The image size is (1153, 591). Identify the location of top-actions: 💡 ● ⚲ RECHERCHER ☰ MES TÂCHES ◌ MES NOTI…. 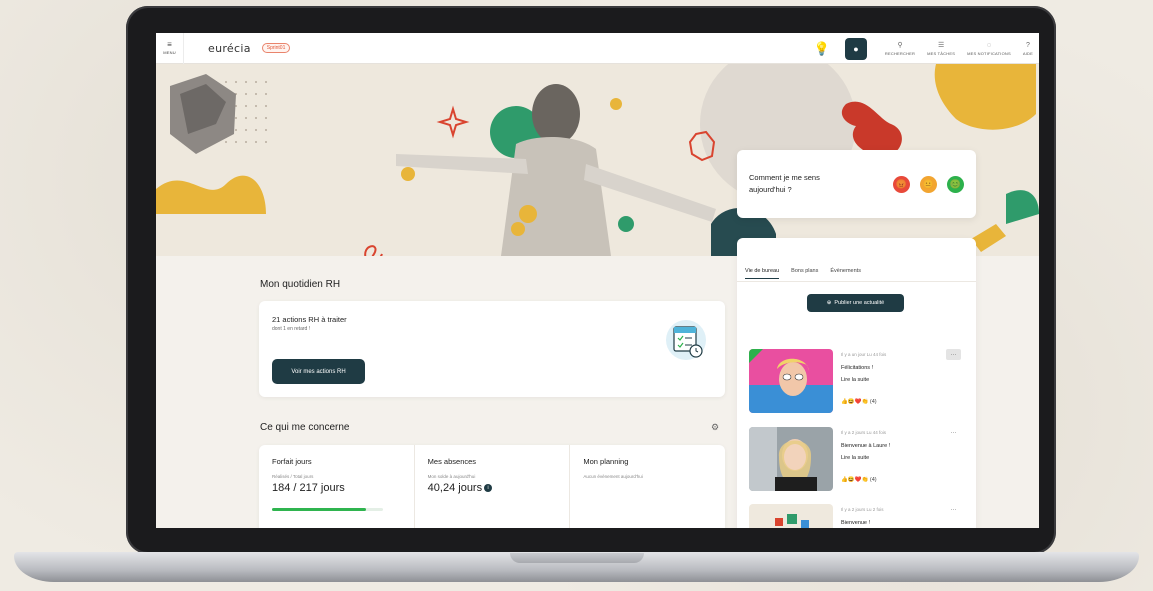
(923, 48).